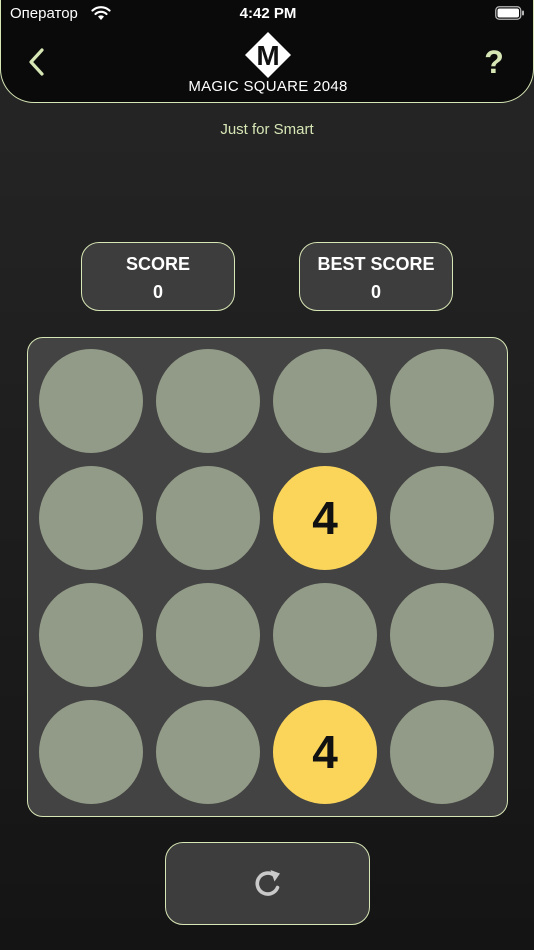 The width and height of the screenshot is (534, 950). Describe the element at coordinates (157, 292) in the screenshot. I see `score-value: 0` at that location.